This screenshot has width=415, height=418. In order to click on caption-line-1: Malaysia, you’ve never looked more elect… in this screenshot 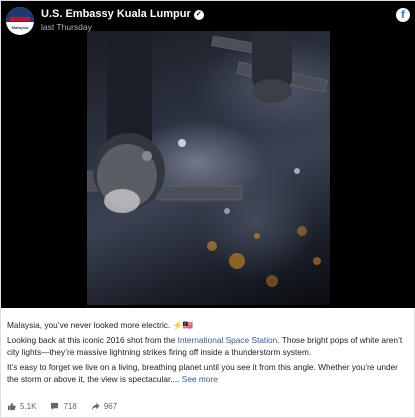, I will do `click(100, 325)`.